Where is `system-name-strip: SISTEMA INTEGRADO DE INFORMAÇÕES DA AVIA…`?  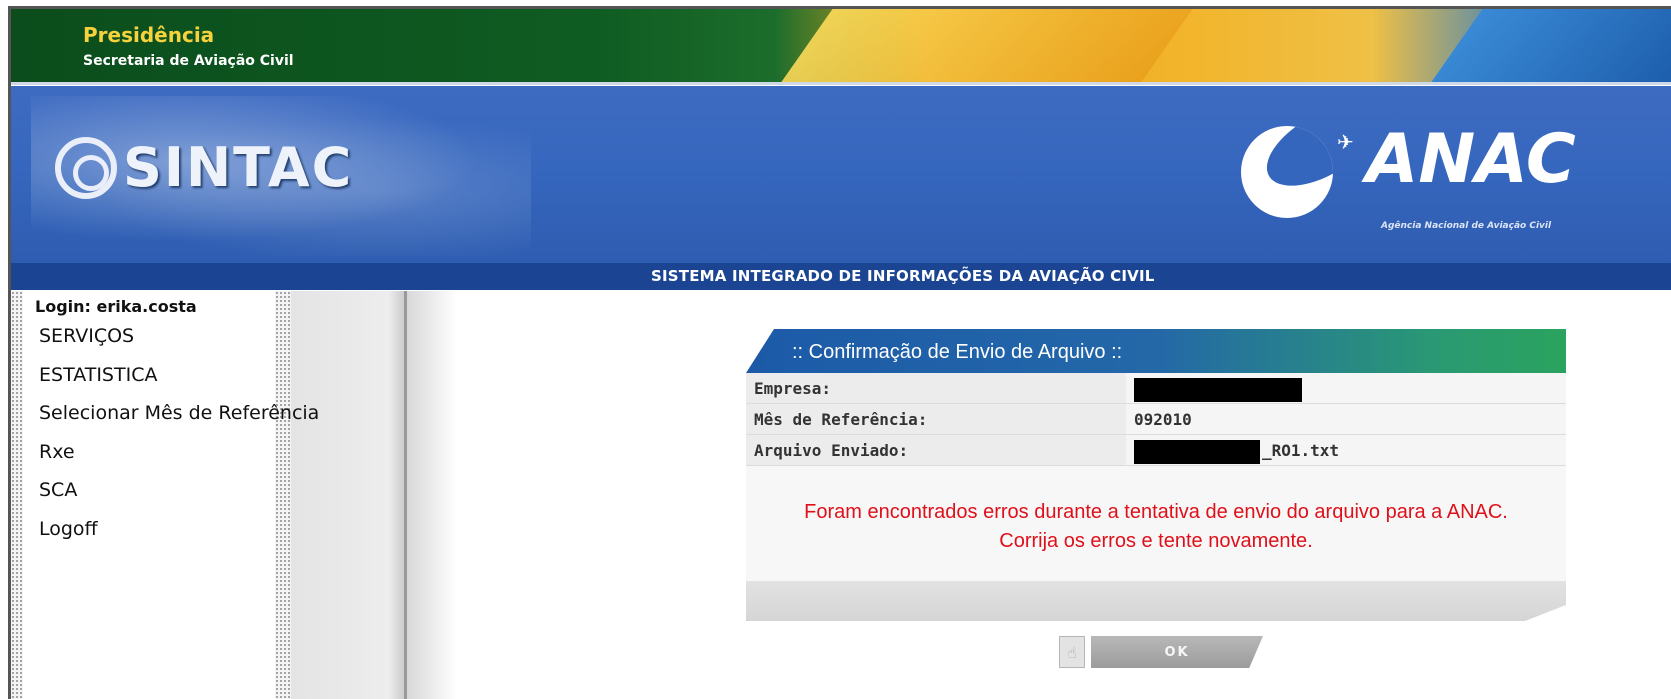
system-name-strip: SISTEMA INTEGRADO DE INFORMAÇÕES DA AVIA… is located at coordinates (841, 276).